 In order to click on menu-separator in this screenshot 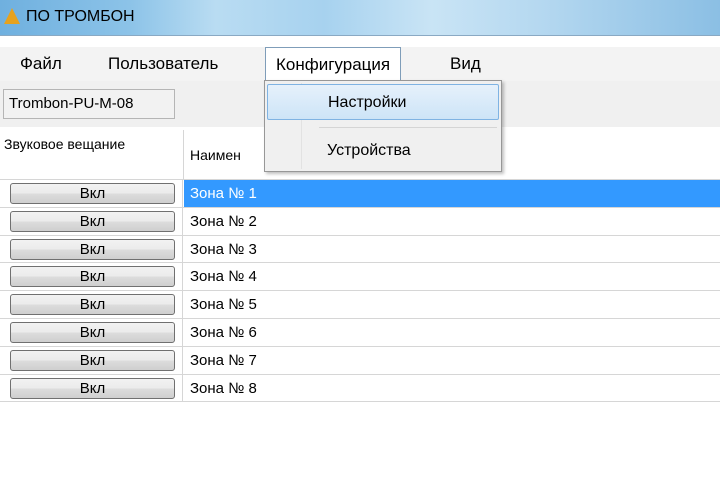, I will do `click(408, 127)`.